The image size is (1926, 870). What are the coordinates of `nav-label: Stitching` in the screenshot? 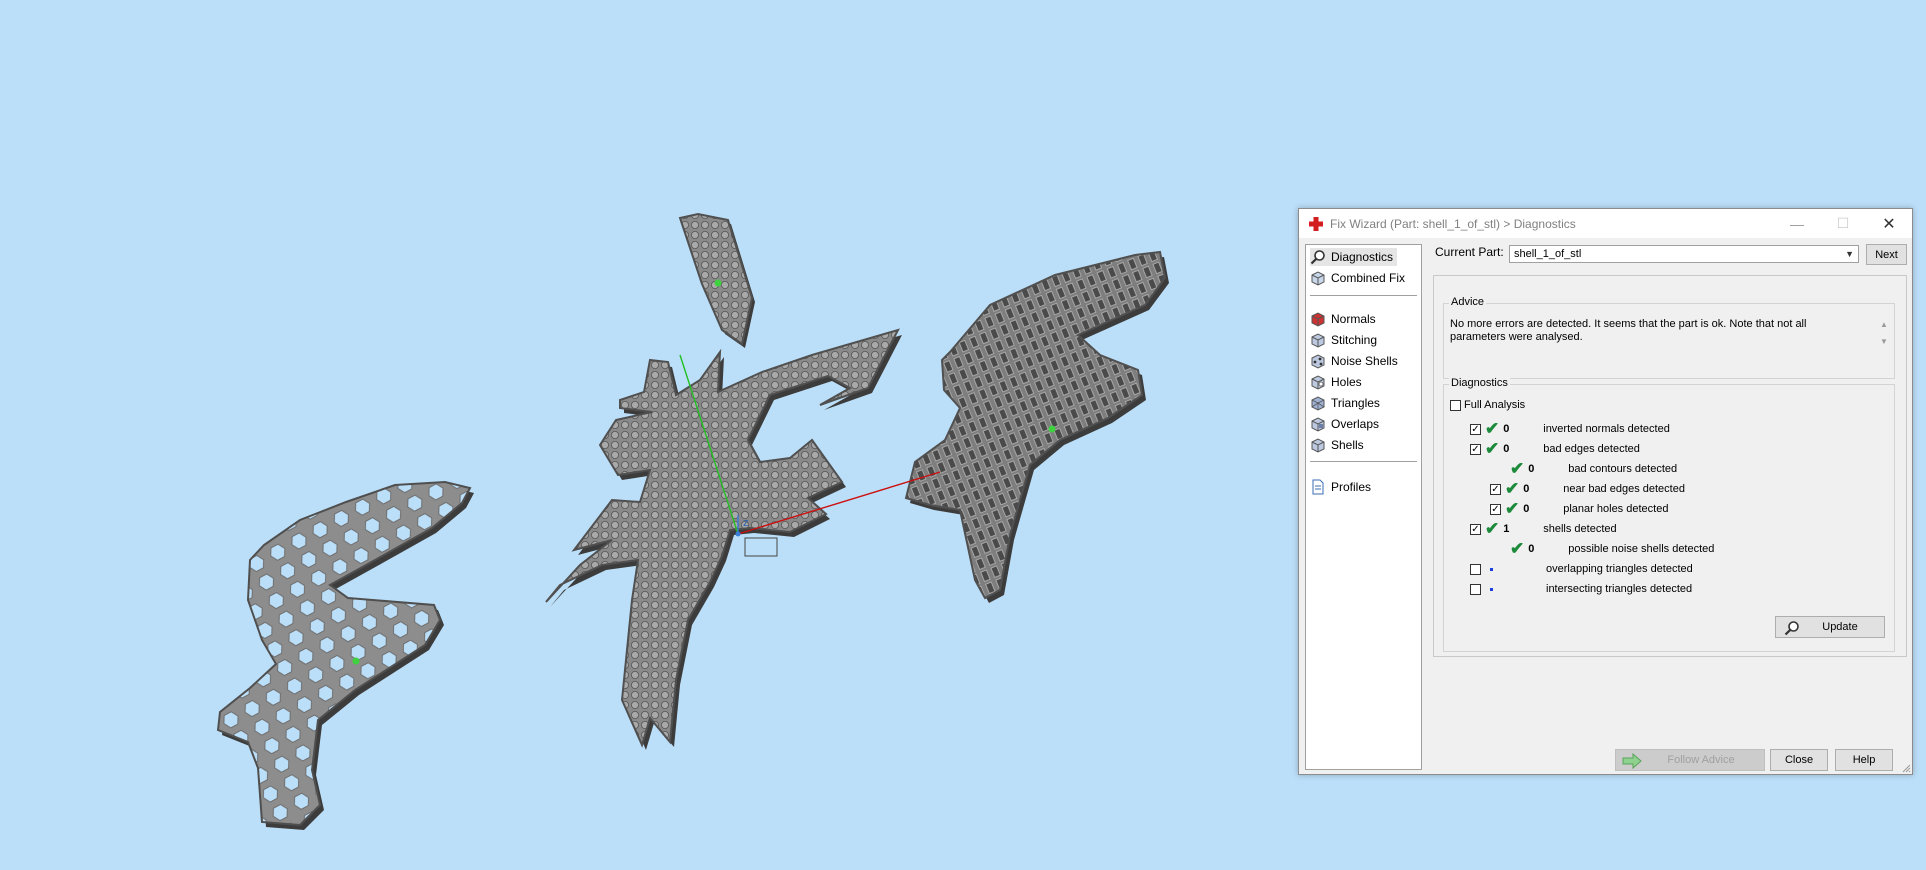 It's located at (1354, 340).